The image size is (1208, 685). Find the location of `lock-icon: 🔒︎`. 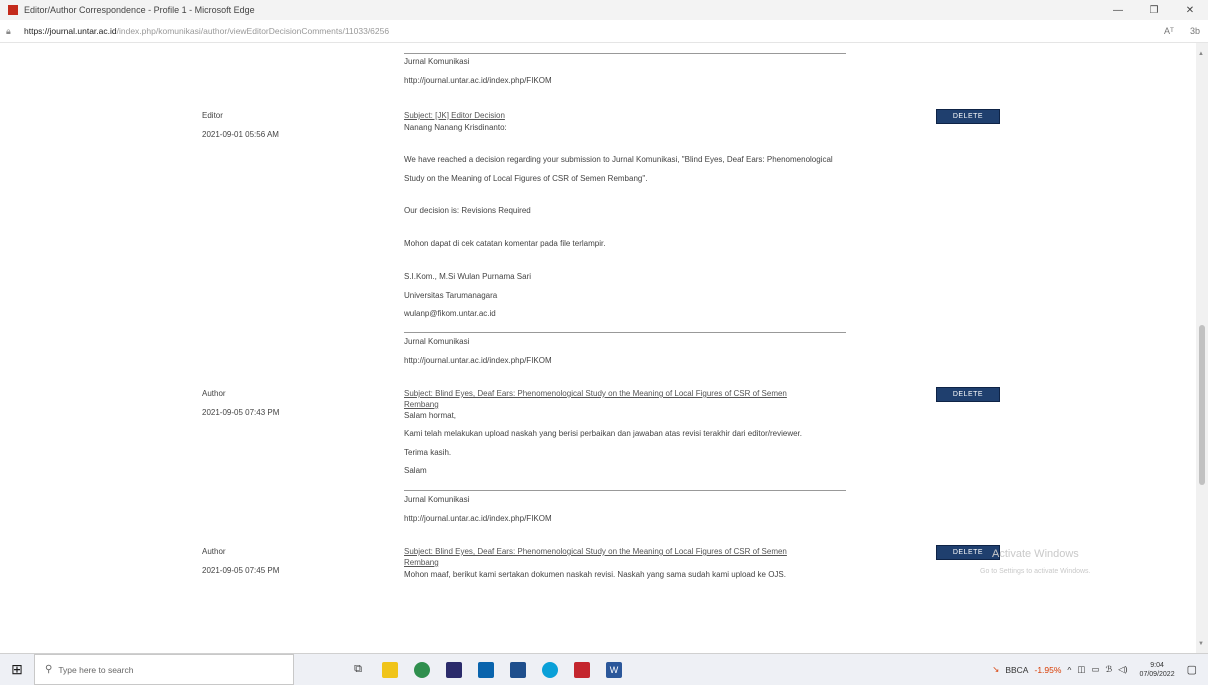

lock-icon: 🔒︎ is located at coordinates (13, 31).